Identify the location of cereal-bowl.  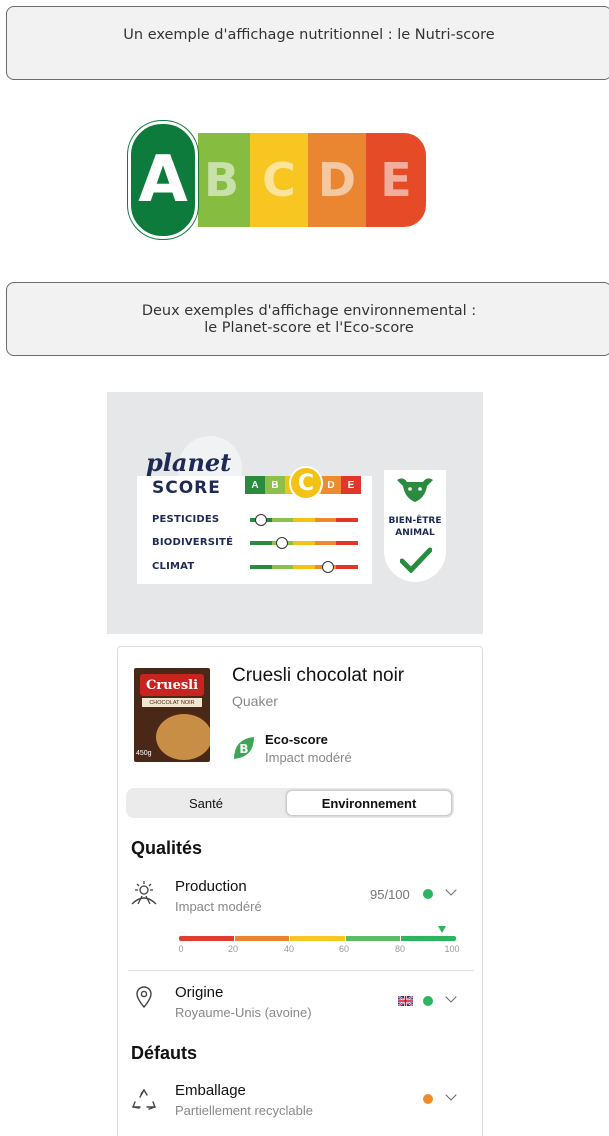
(183, 737).